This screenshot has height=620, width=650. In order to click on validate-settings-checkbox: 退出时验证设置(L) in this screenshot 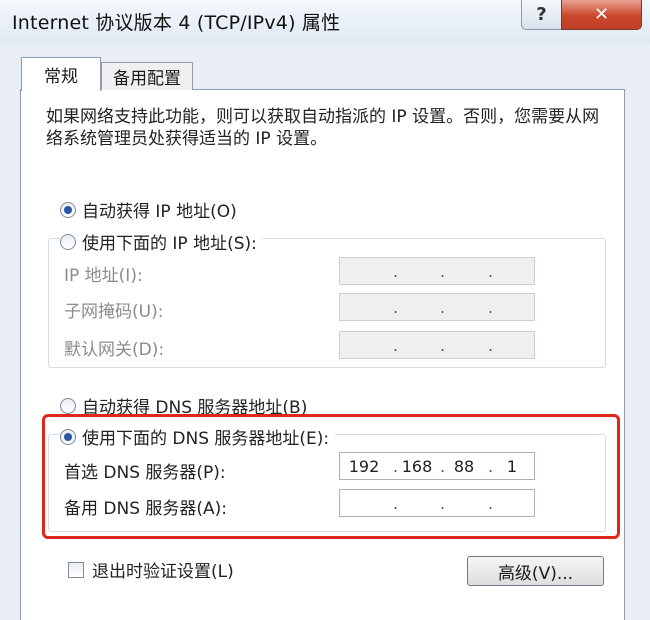, I will do `click(151, 569)`.